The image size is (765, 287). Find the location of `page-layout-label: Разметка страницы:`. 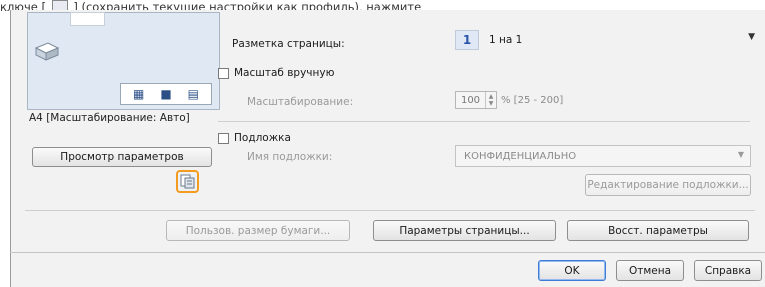

page-layout-label: Разметка страницы: is located at coordinates (288, 44).